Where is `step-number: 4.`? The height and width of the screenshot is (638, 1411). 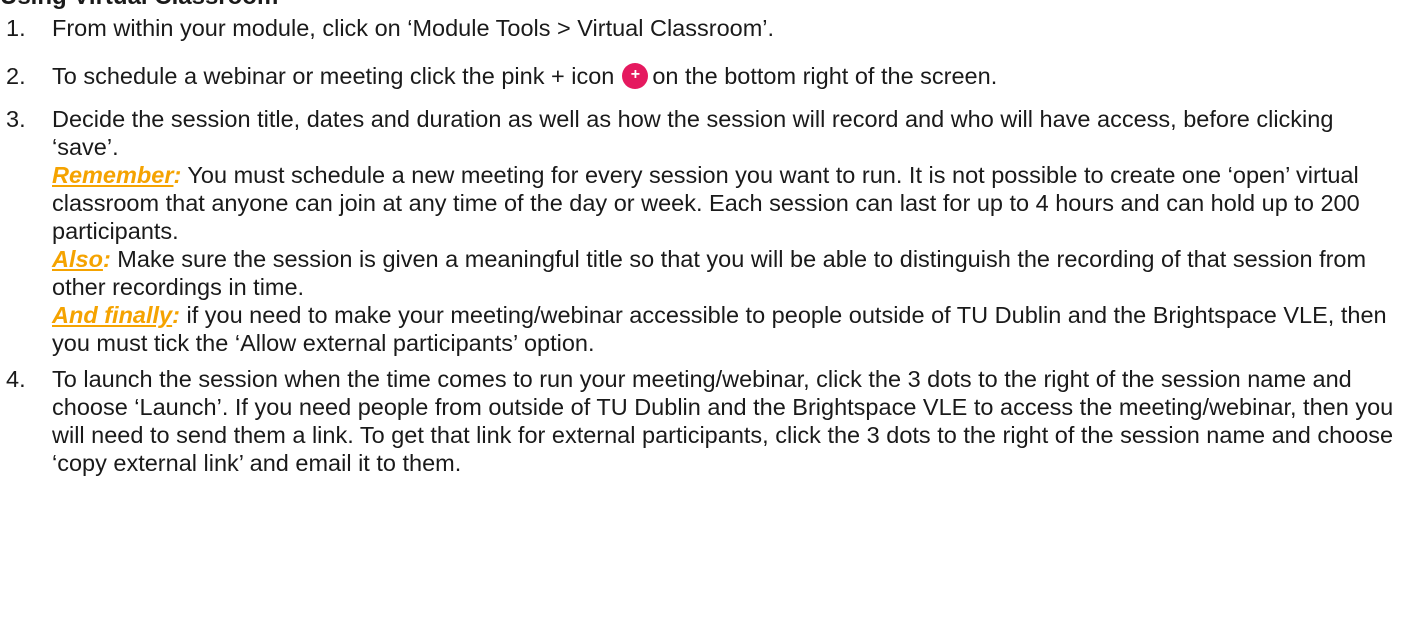 step-number: 4. is located at coordinates (16, 379).